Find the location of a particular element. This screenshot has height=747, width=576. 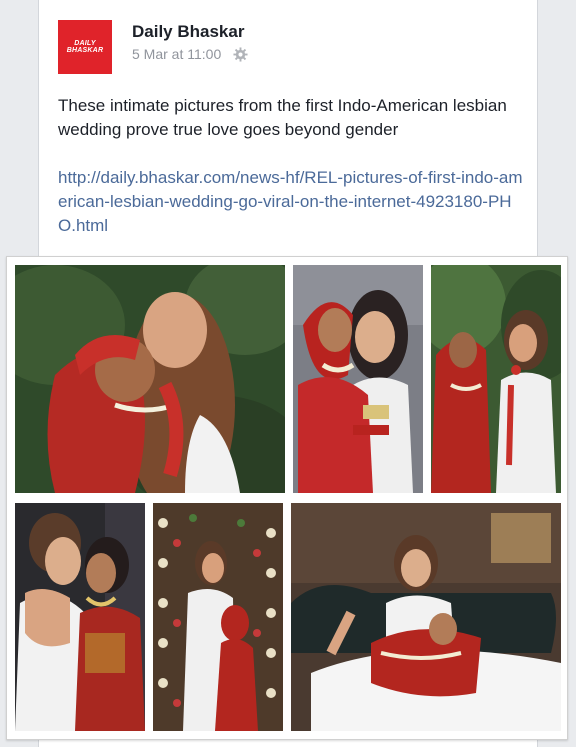

sofa-photo is located at coordinates (426, 617).